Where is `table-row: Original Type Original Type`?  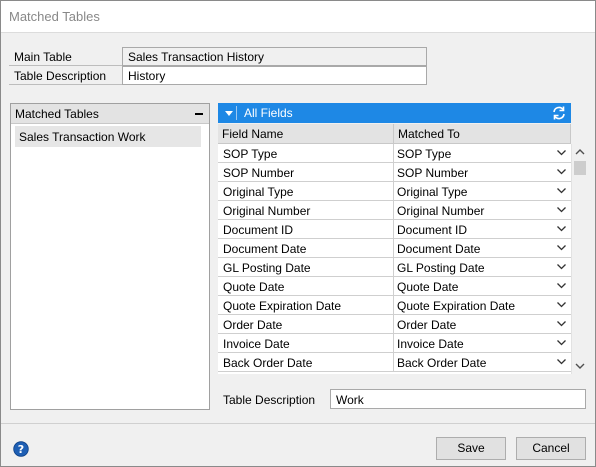 table-row: Original Type Original Type is located at coordinates (394, 191).